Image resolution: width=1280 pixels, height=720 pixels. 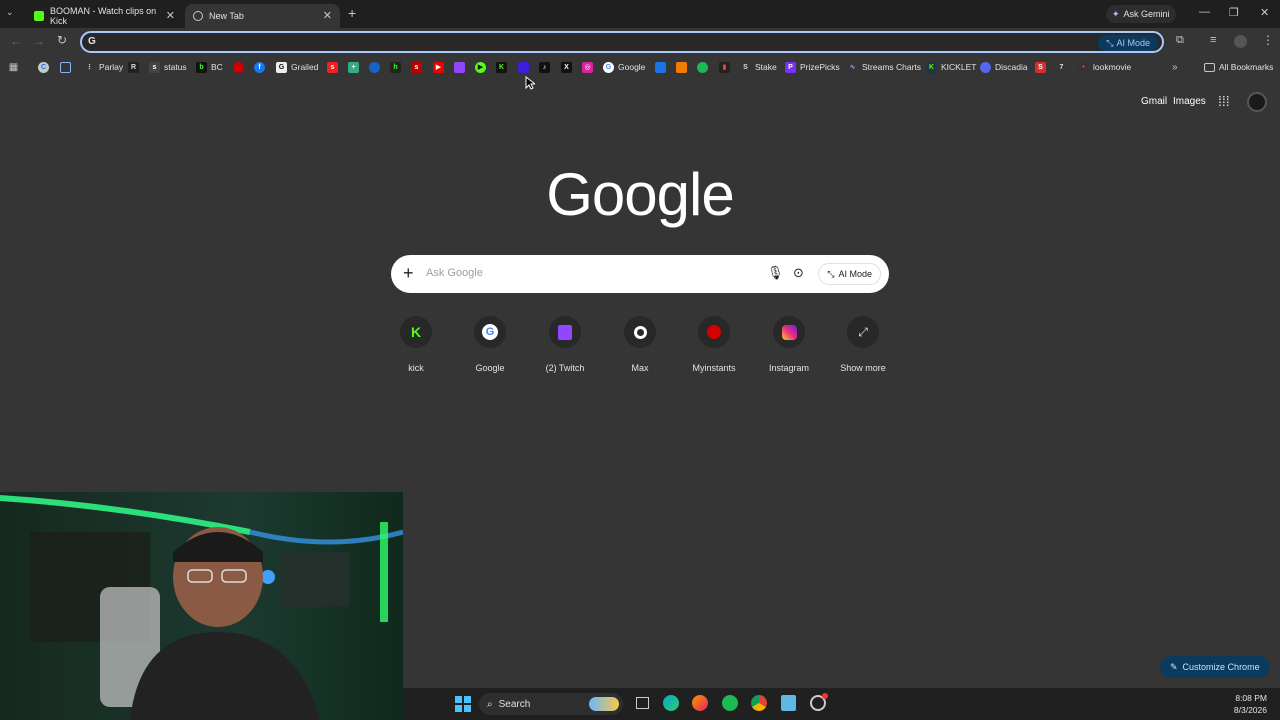 What do you see at coordinates (104, 16) in the screenshot?
I see `tab-kick: BOOMAN - Watch clips on Kick ✕` at bounding box center [104, 16].